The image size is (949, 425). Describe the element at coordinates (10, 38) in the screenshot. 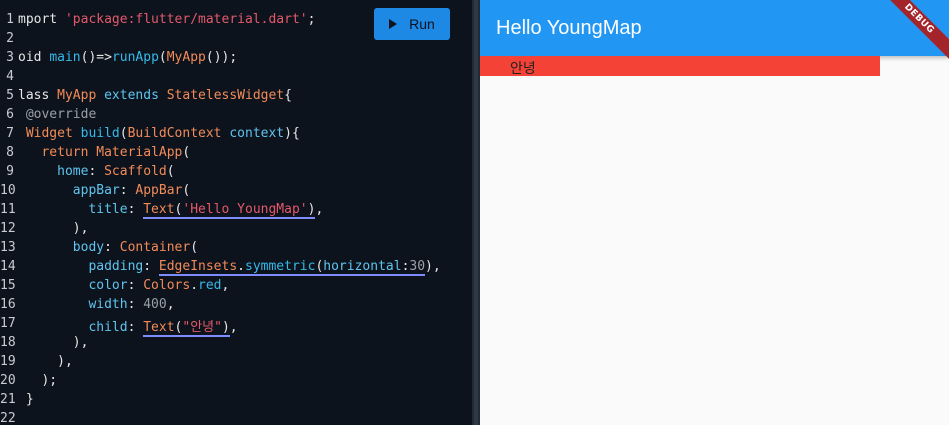

I see `line-number: 2` at that location.